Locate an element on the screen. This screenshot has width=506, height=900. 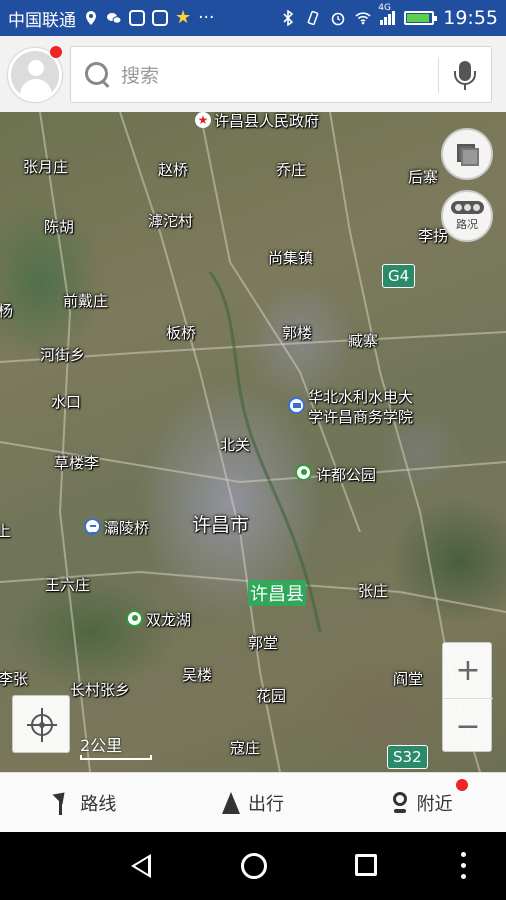
map-label-village: 阎堂 is located at coordinates (408, 678).